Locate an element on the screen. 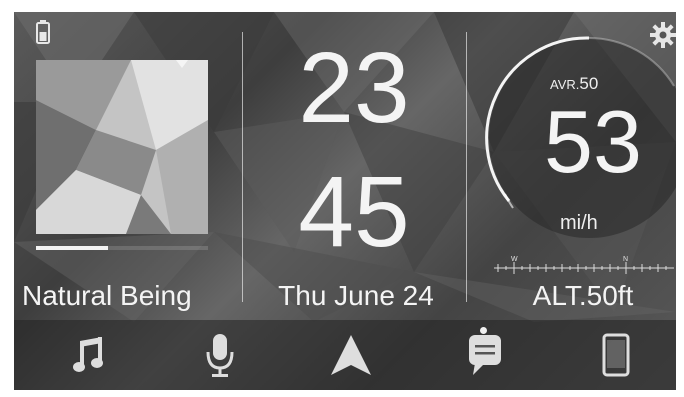 The image size is (684, 397). navigation-button is located at coordinates (351, 355).